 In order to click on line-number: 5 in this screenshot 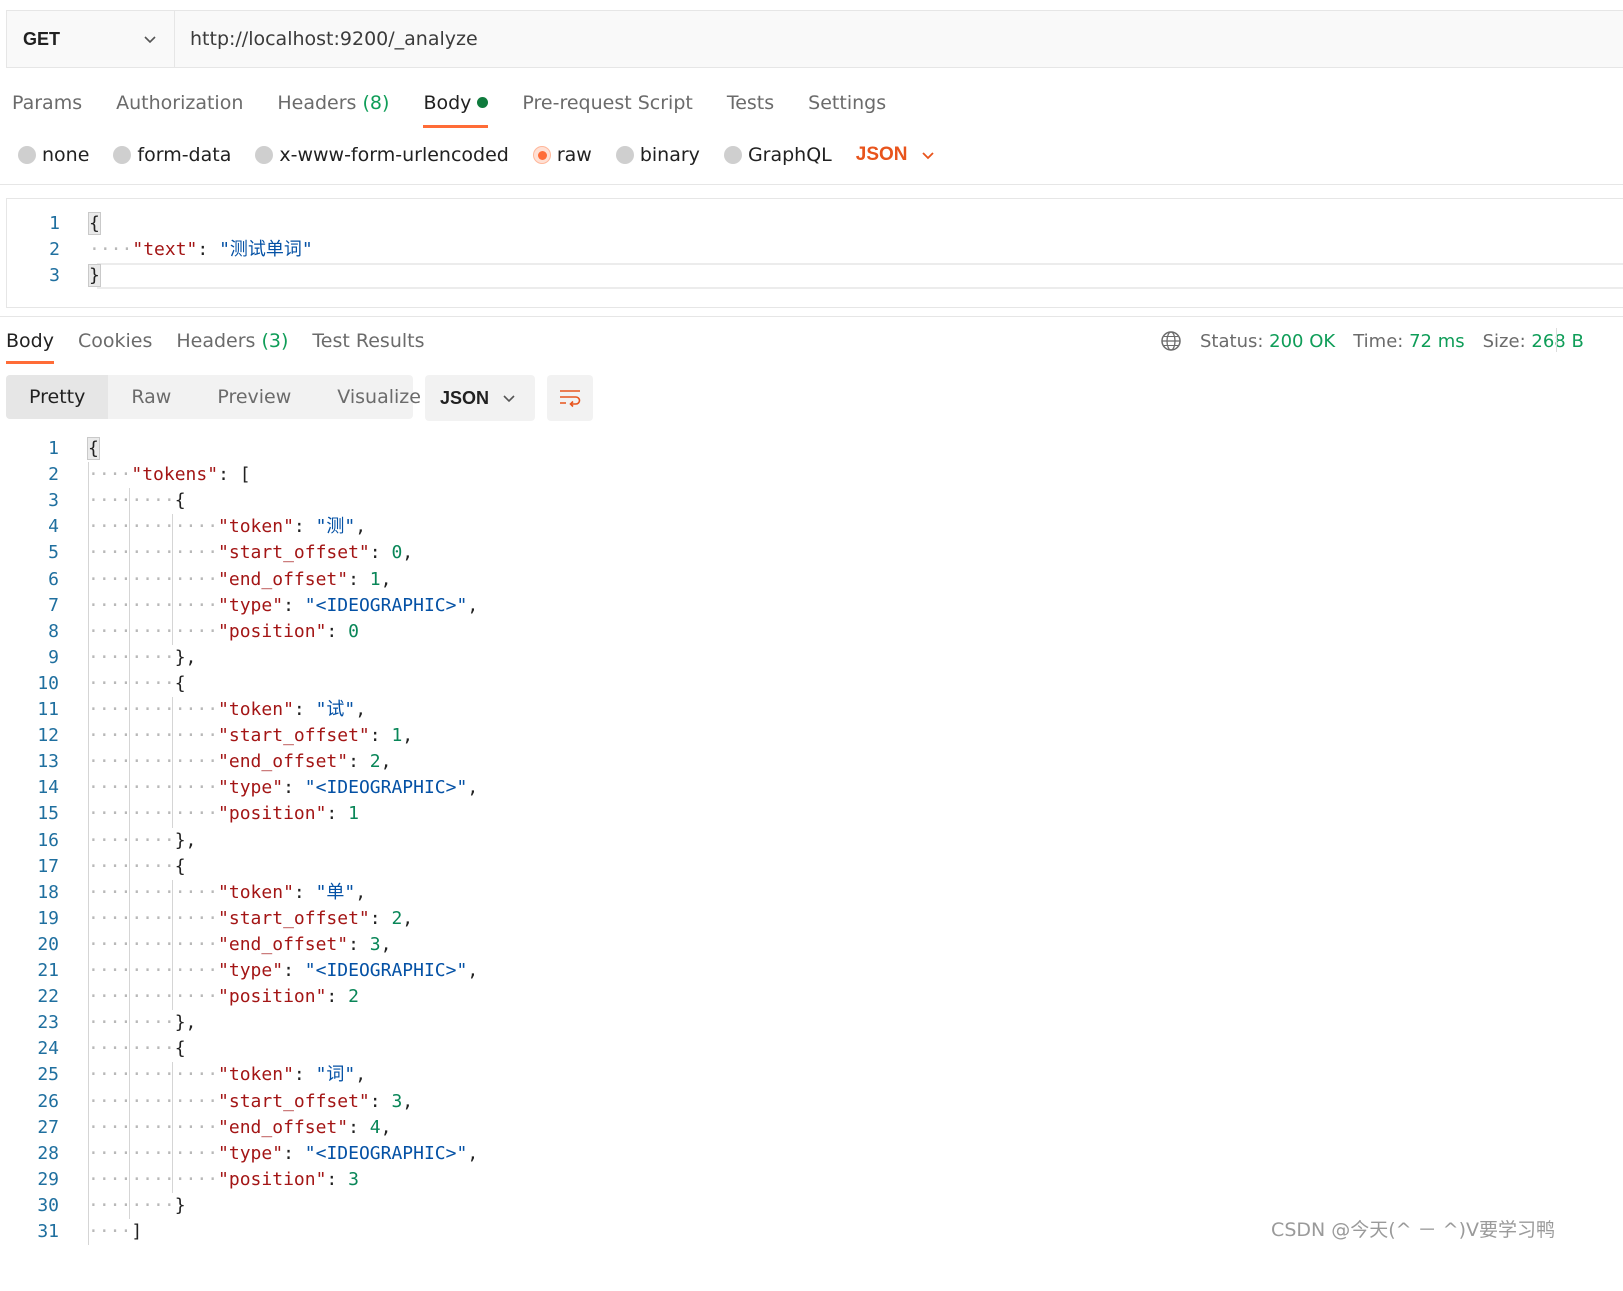, I will do `click(53, 553)`.